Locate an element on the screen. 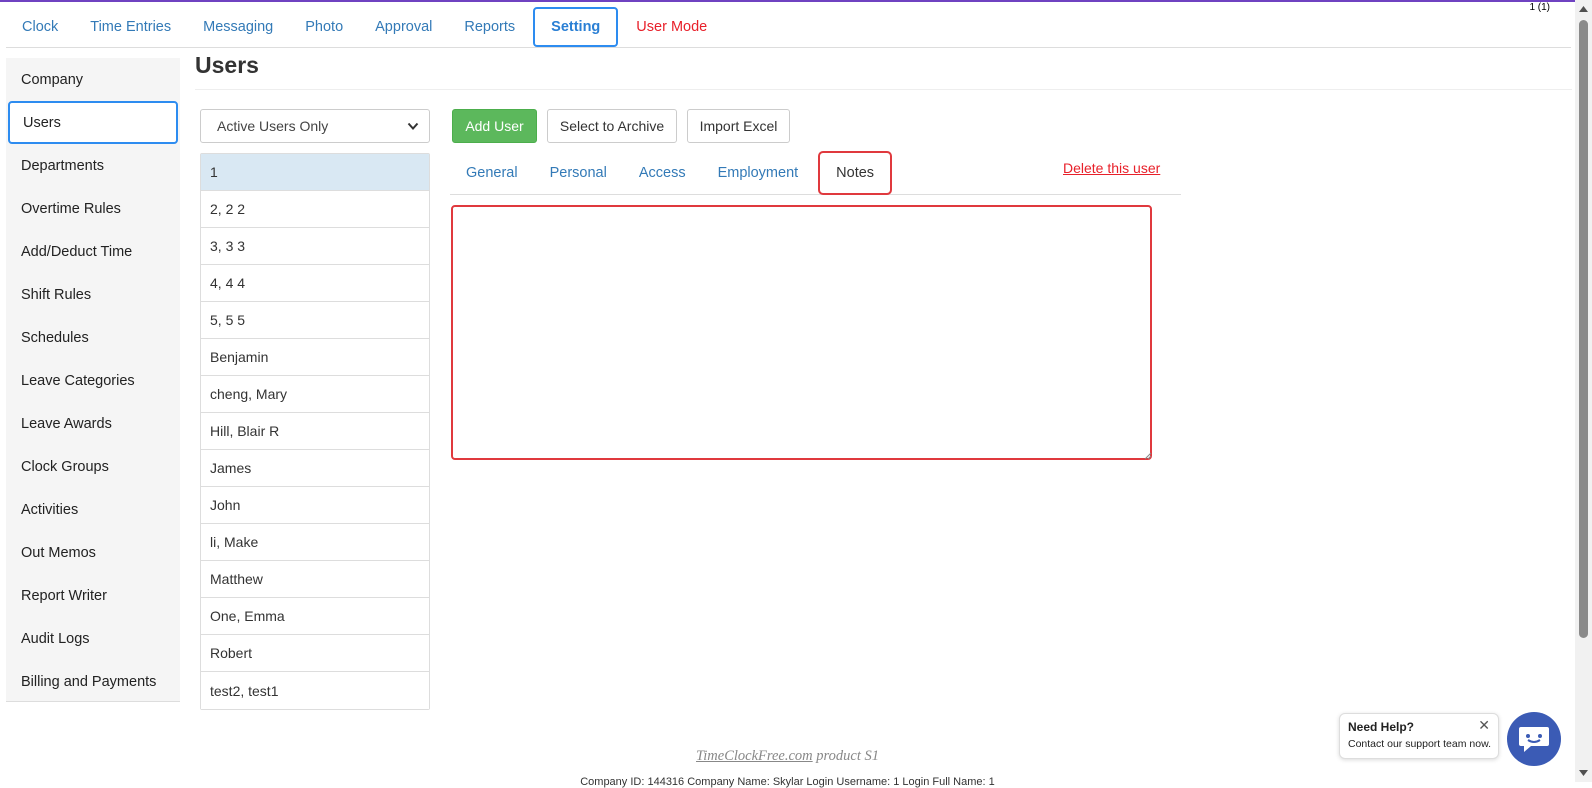 This screenshot has width=1592, height=788. user-filter-value: Active Users Only is located at coordinates (273, 126).